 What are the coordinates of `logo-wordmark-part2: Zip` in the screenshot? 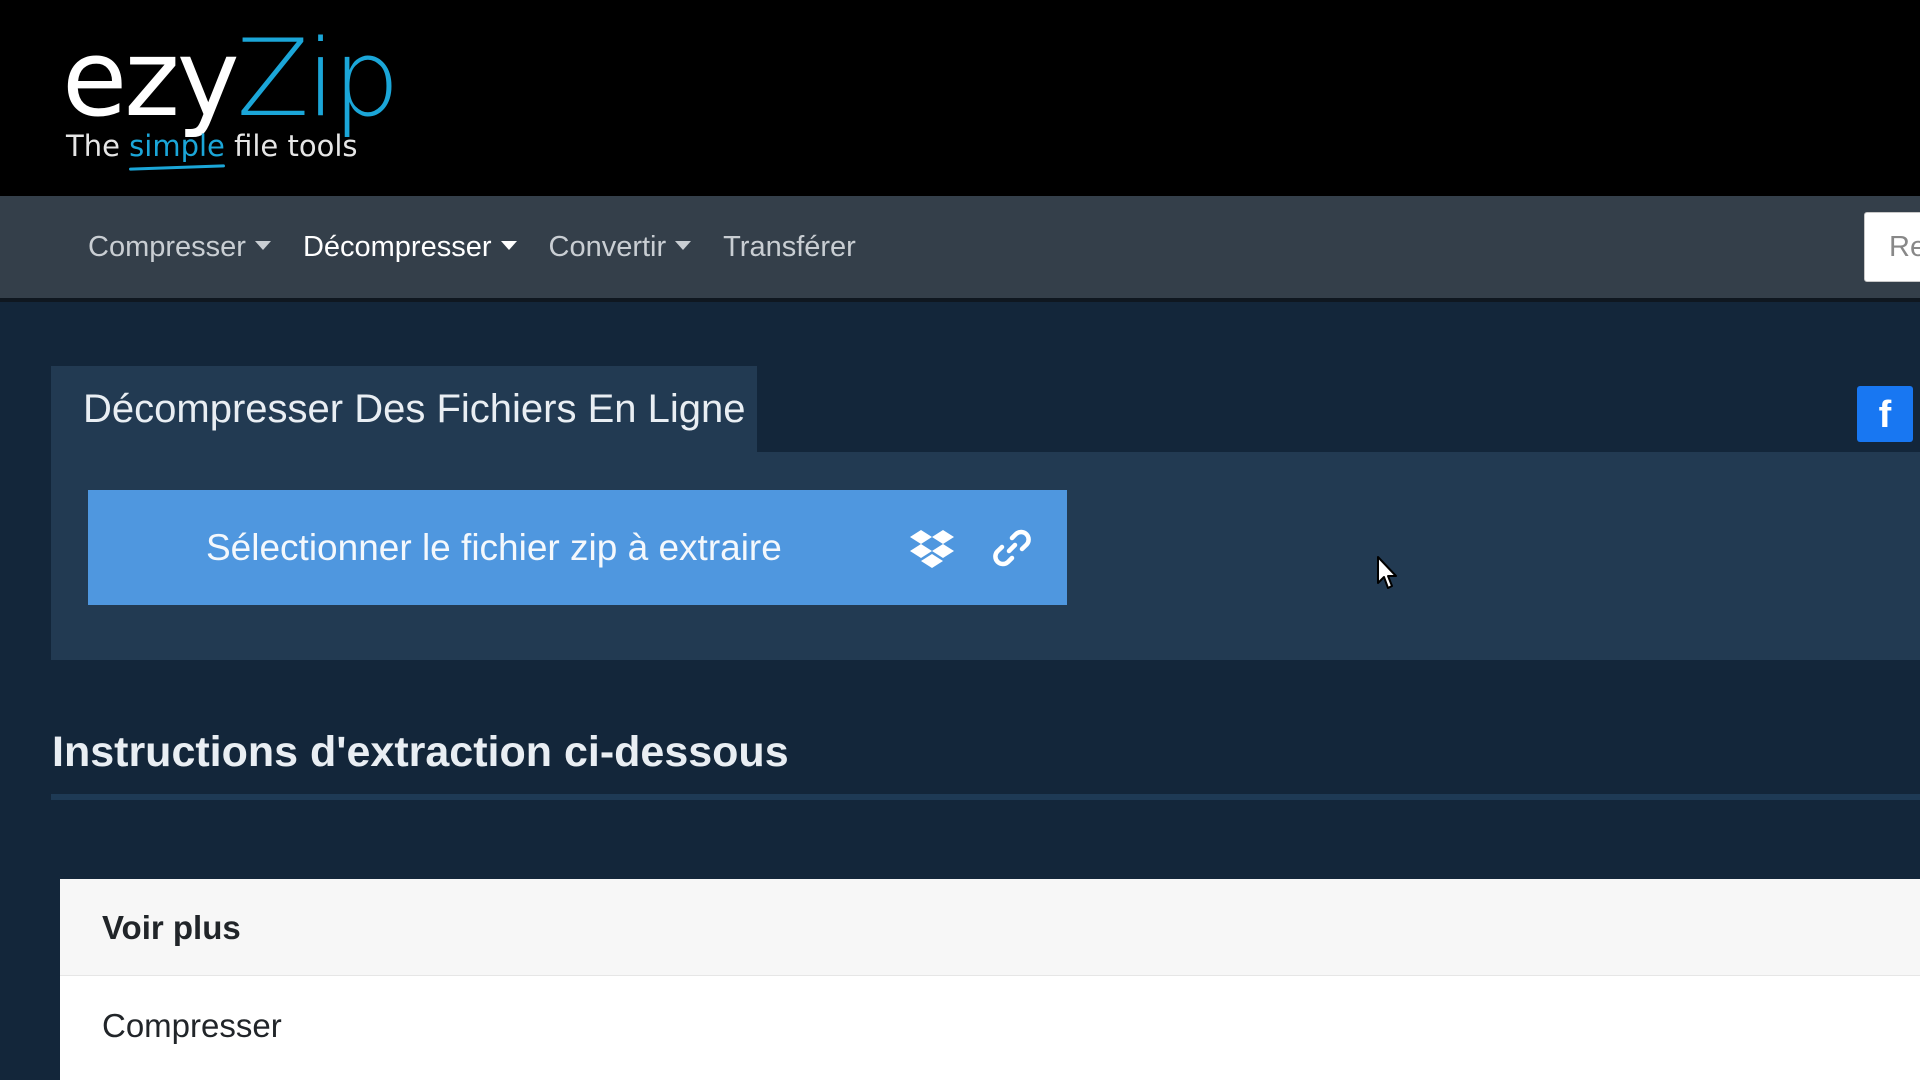 It's located at (318, 78).